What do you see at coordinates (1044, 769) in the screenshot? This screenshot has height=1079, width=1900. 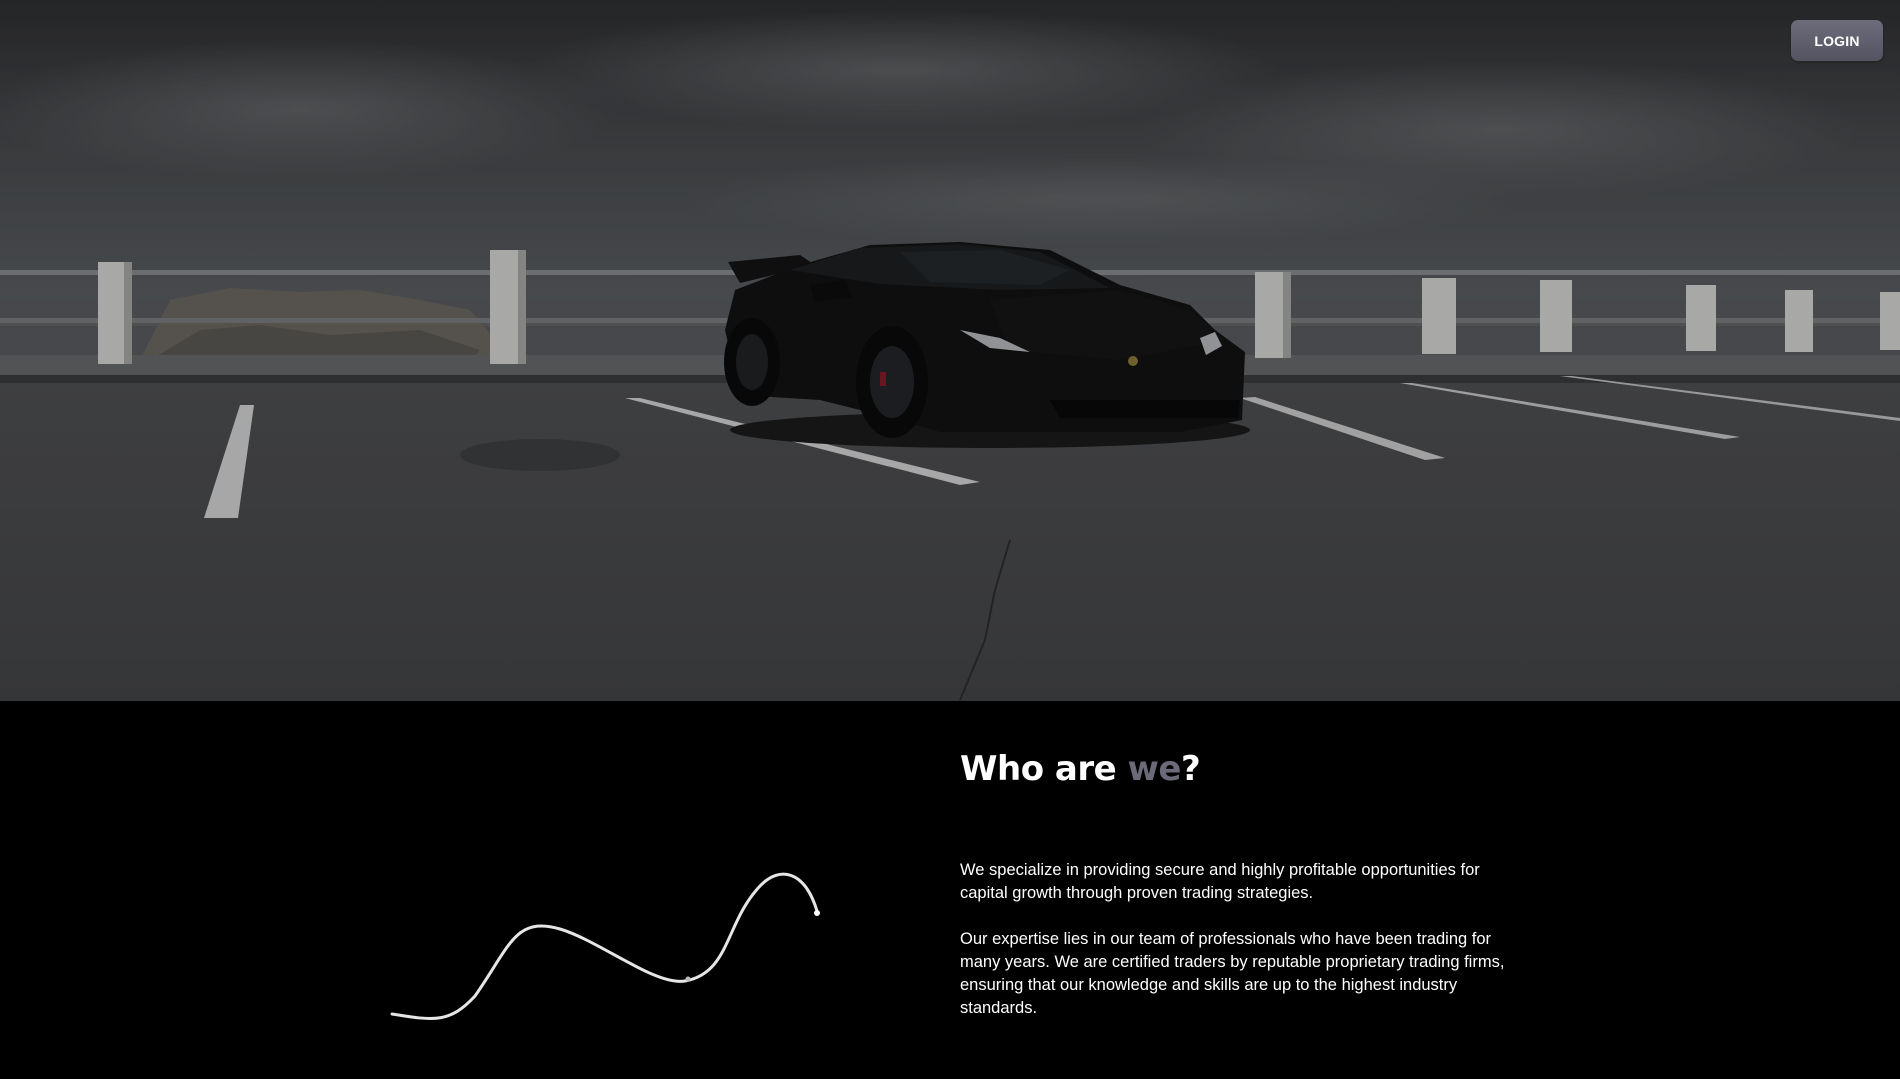 I see `heading-text: Who are` at bounding box center [1044, 769].